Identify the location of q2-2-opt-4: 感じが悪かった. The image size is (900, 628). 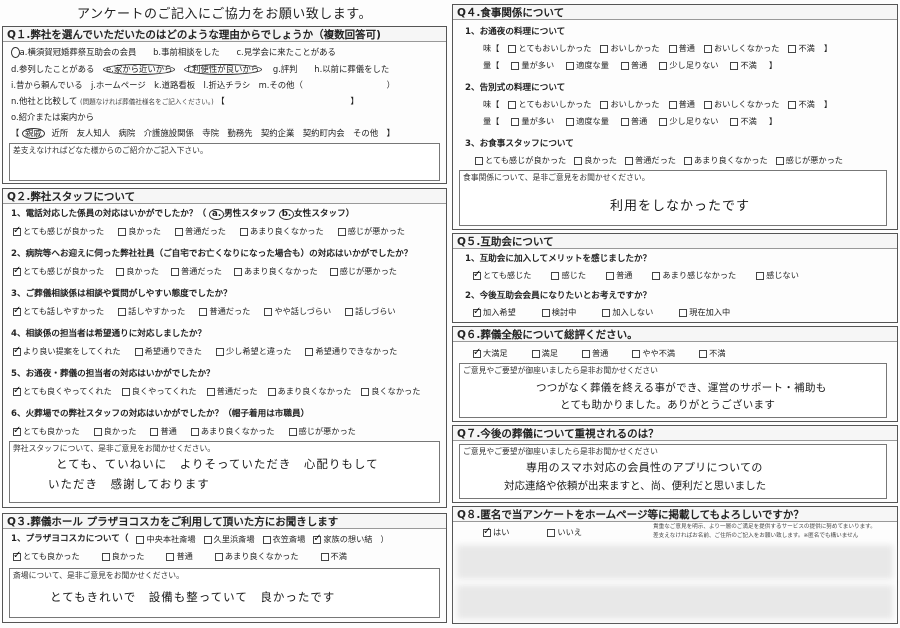
(363, 271).